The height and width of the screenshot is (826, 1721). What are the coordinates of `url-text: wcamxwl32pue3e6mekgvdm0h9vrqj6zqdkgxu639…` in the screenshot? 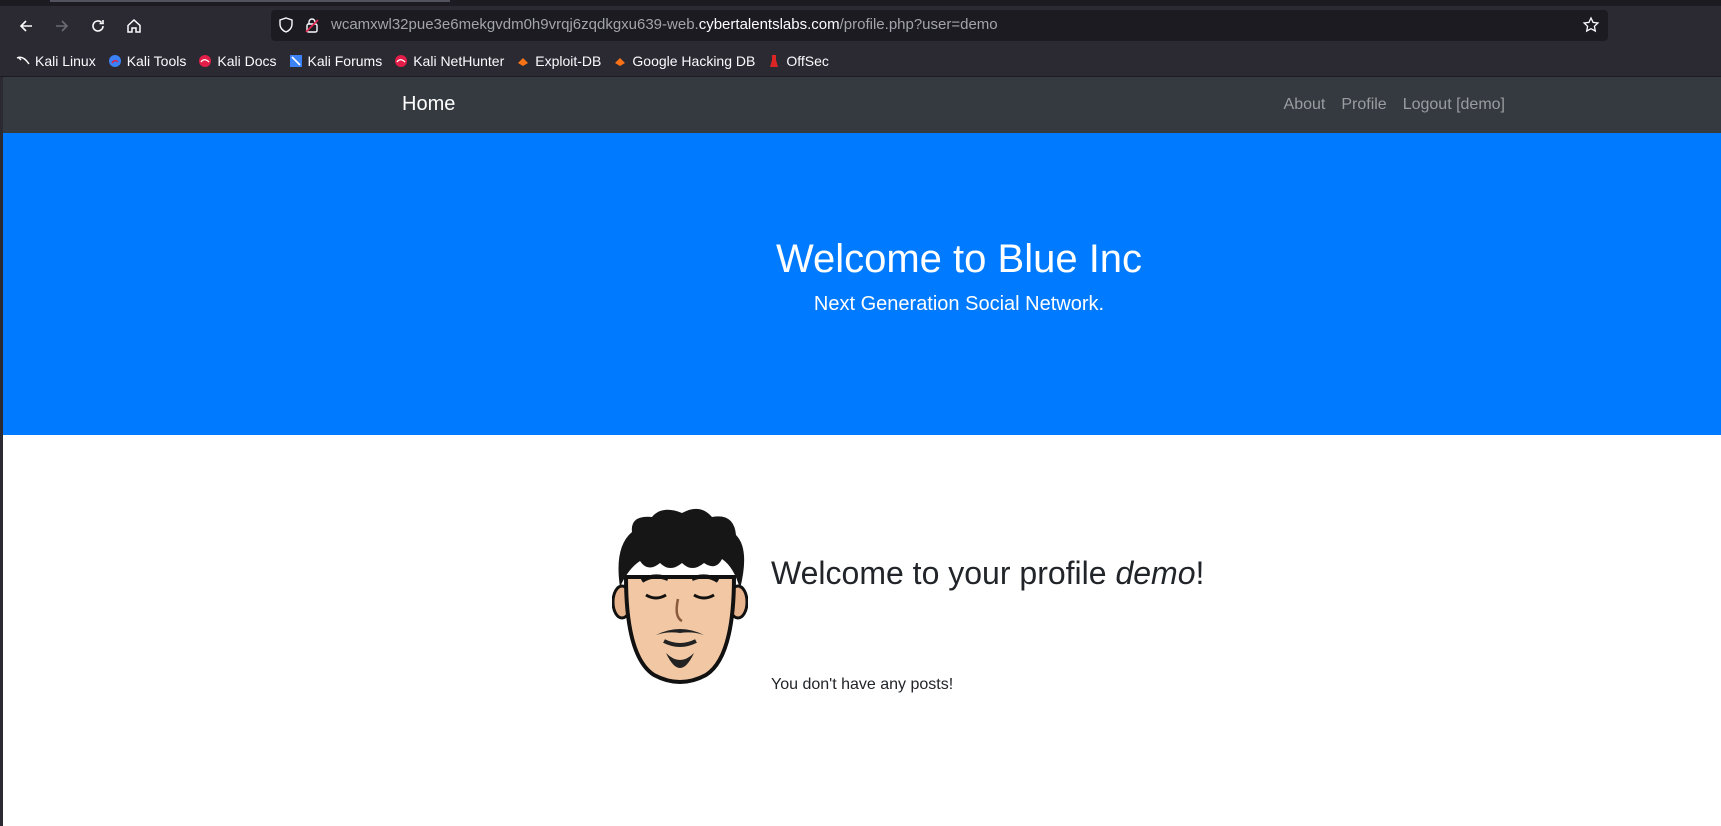 It's located at (664, 24).